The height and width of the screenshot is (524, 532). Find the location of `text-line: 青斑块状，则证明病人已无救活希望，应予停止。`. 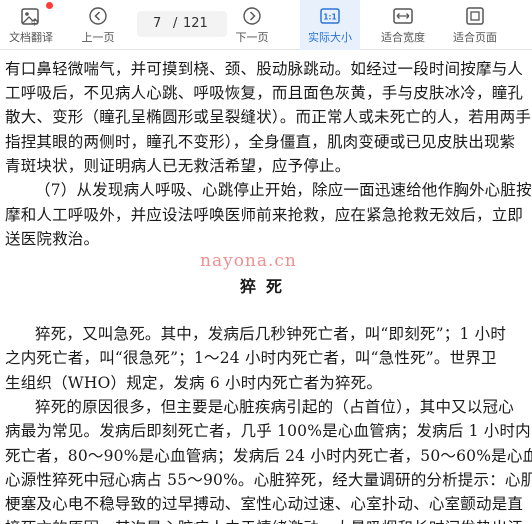

text-line: 青斑块状，则证明病人已无救活希望，应予停止。 is located at coordinates (178, 166).